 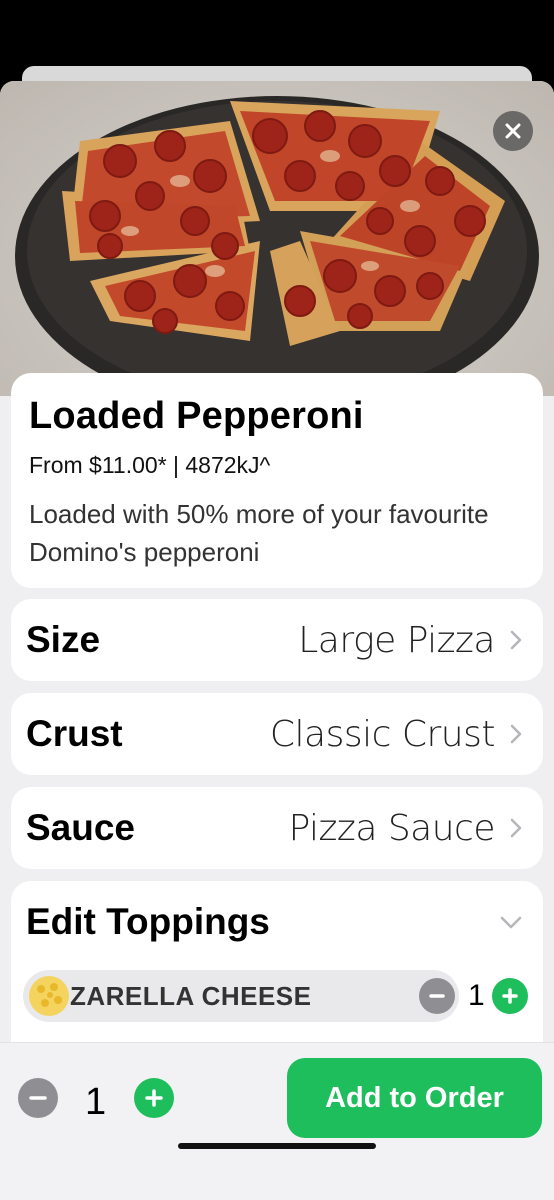 I want to click on product-price-energy: From $11.00* | 4872kJ^, so click(x=150, y=465).